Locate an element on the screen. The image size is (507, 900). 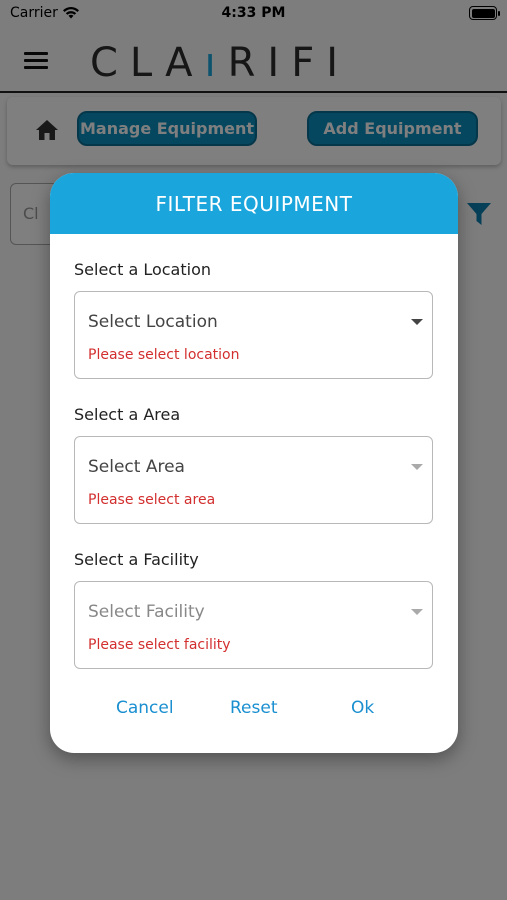
cancel-button: Cancel is located at coordinates (145, 708).